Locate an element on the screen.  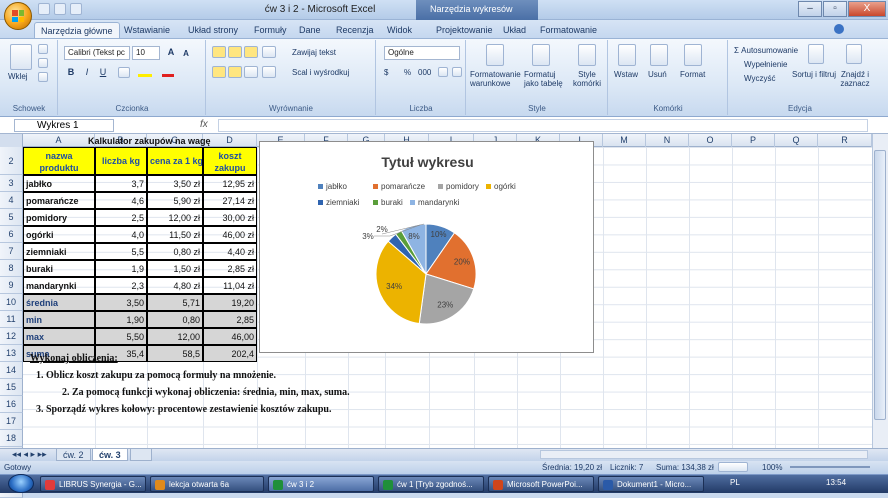
fill-button: Wypełnienie is located at coordinates (766, 64).